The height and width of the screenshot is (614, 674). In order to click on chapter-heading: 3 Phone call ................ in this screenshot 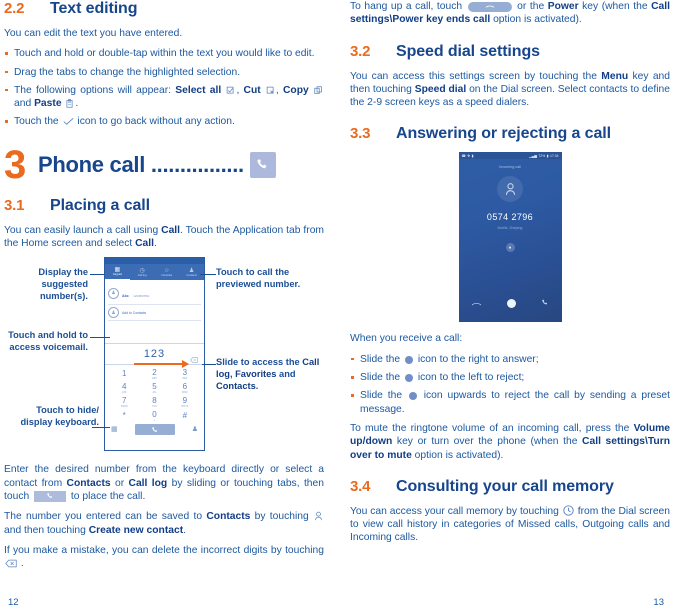, I will do `click(164, 165)`.